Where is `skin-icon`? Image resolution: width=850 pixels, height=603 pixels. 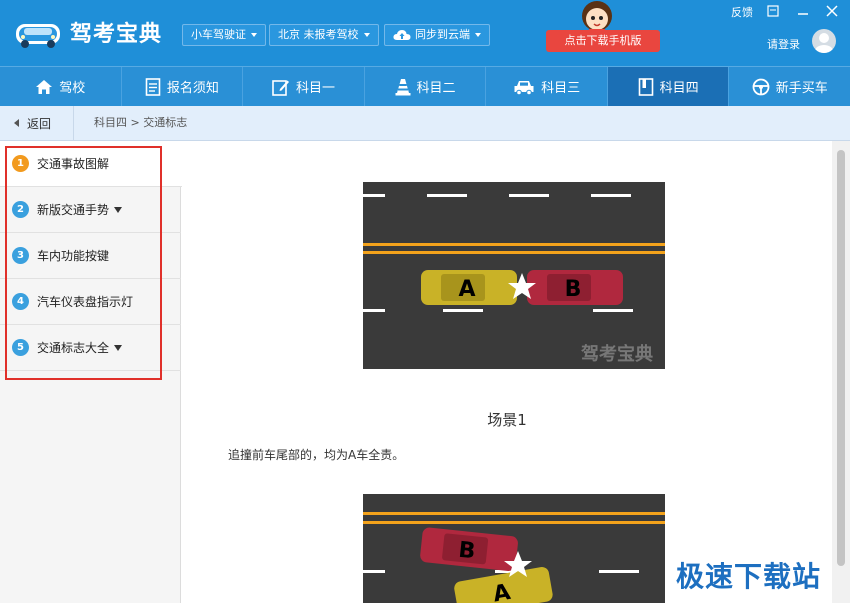 skin-icon is located at coordinates (773, 11).